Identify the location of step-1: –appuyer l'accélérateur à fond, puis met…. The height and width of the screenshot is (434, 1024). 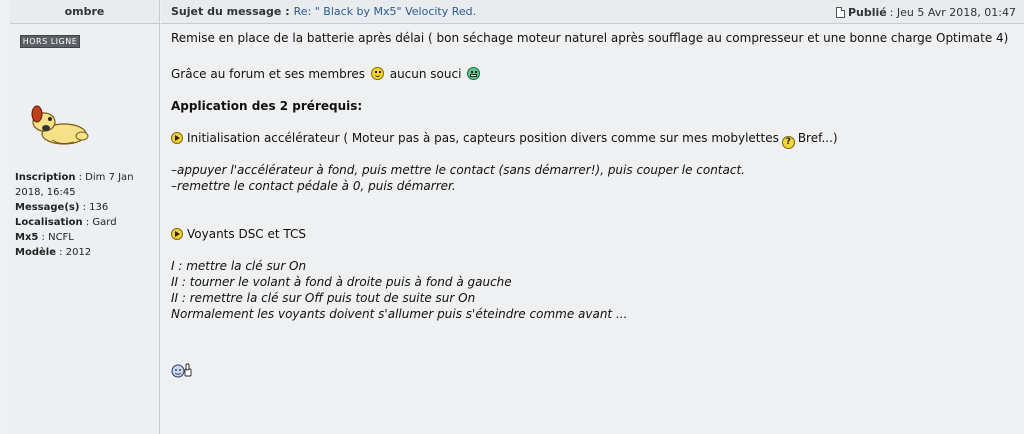
(458, 170).